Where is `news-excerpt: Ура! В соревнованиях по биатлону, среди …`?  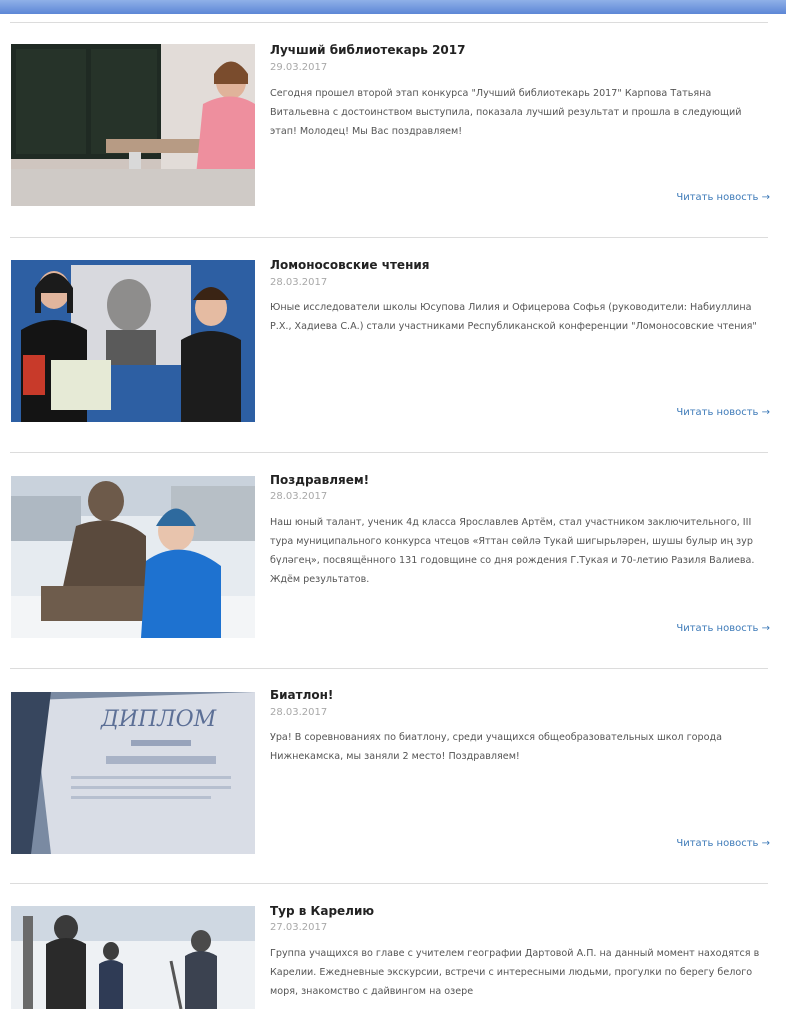 news-excerpt: Ура! В соревнованиях по биатлону, среди … is located at coordinates (496, 747).